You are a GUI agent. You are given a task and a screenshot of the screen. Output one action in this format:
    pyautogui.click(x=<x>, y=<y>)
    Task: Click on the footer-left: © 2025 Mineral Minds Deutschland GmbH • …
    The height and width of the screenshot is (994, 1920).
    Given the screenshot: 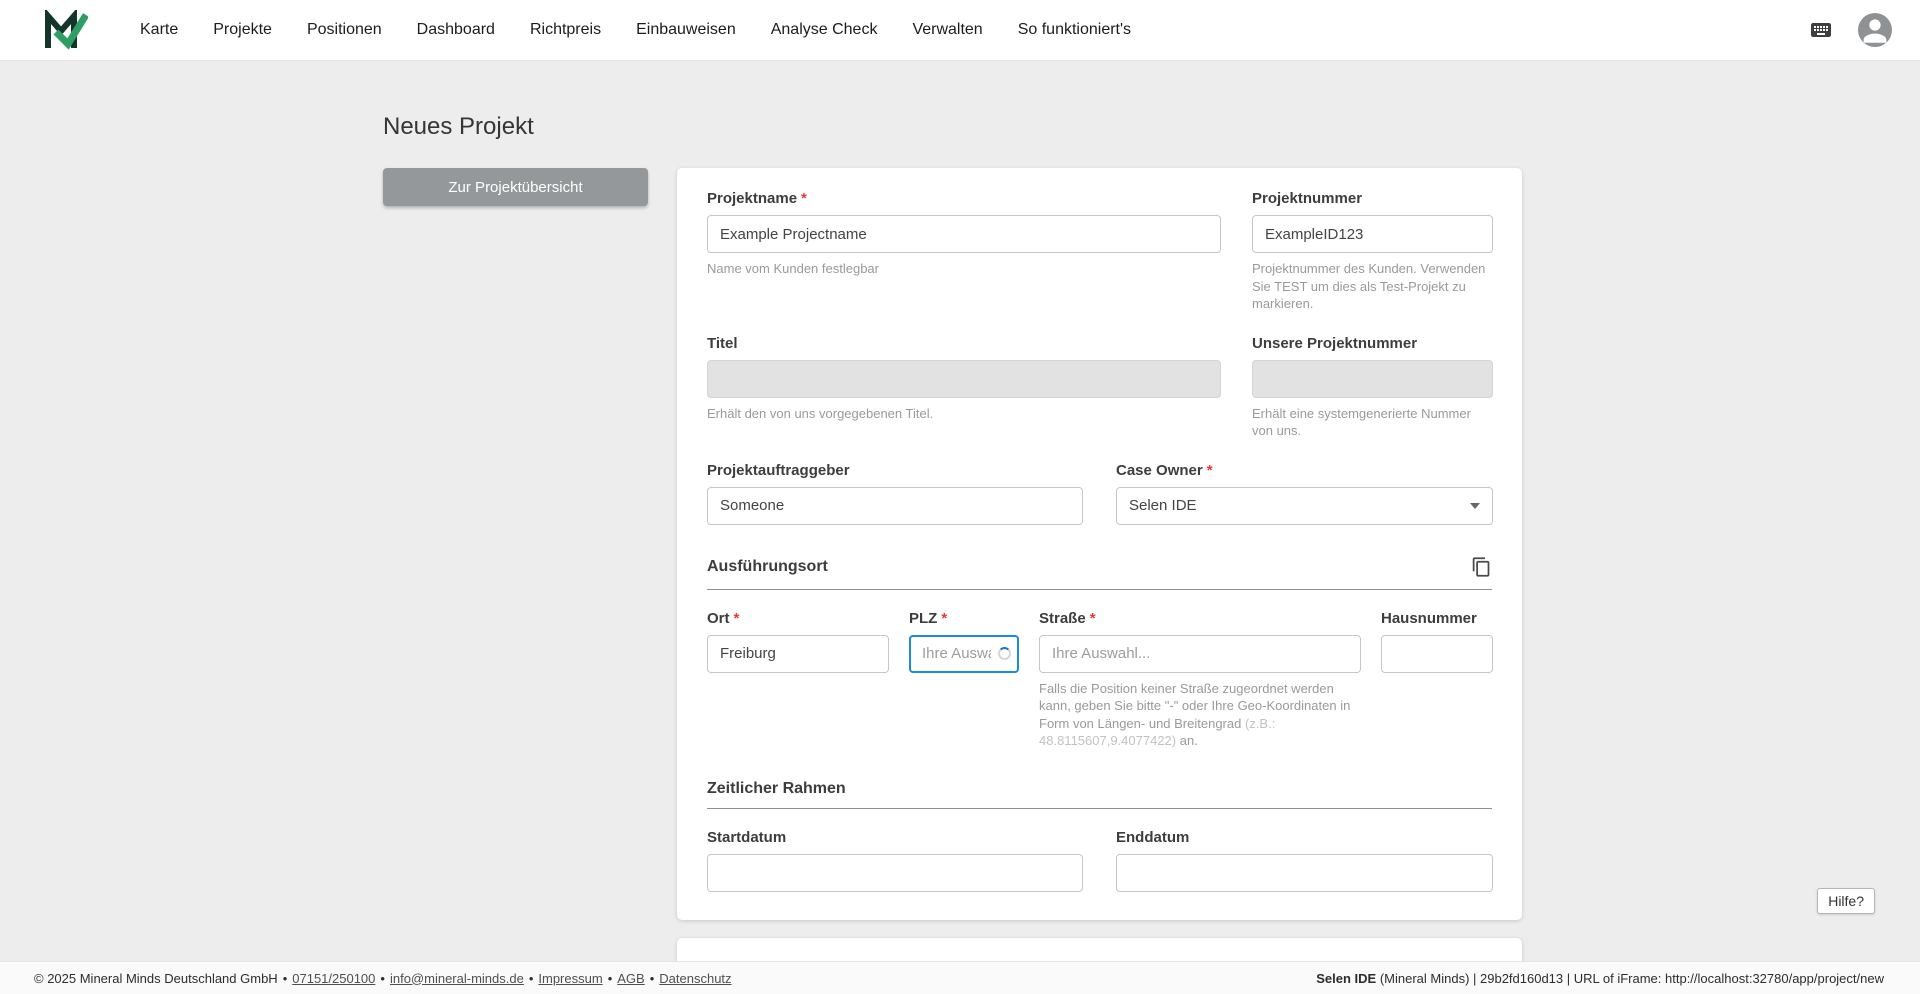 What is the action you would take?
    pyautogui.click(x=383, y=978)
    